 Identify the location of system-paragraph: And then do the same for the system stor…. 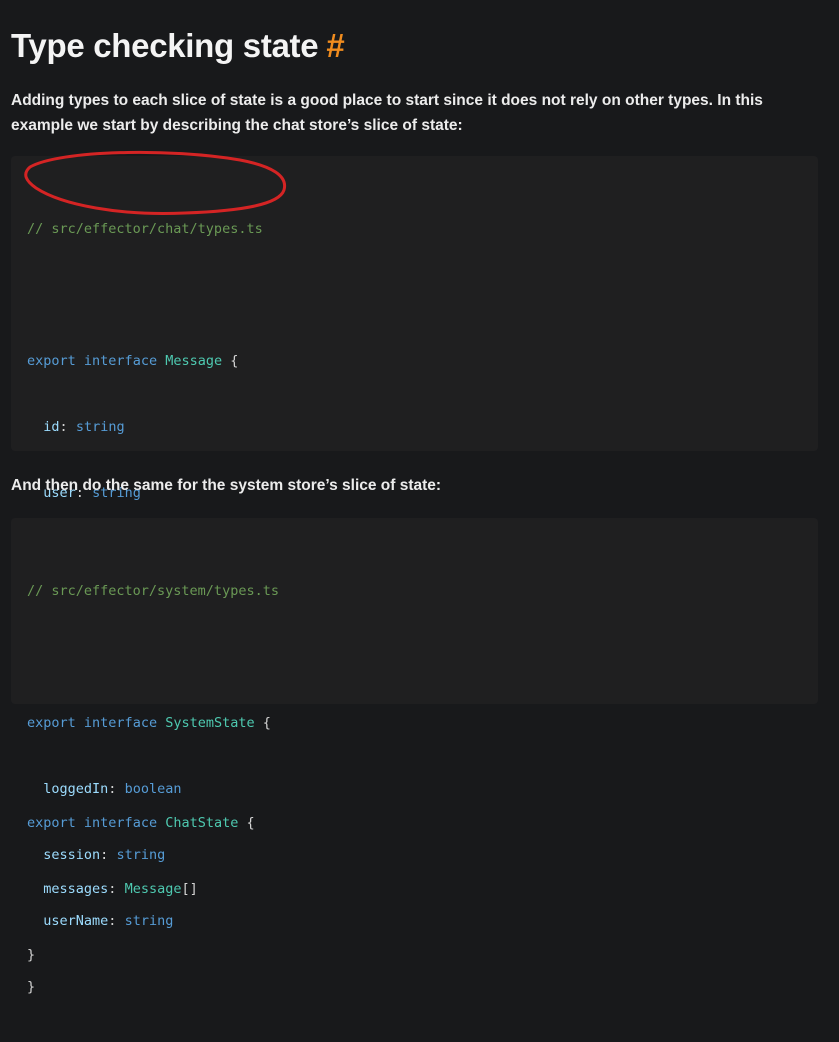
(226, 485).